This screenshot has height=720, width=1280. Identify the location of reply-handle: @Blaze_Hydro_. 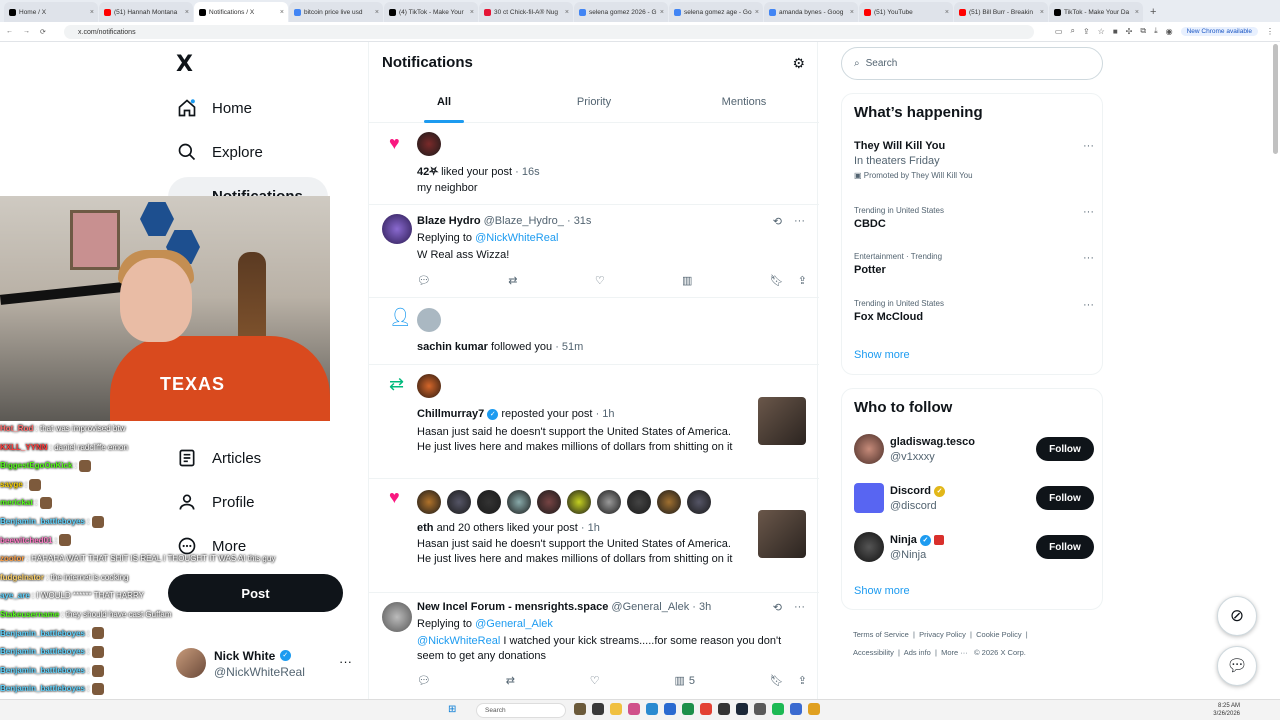
(524, 221).